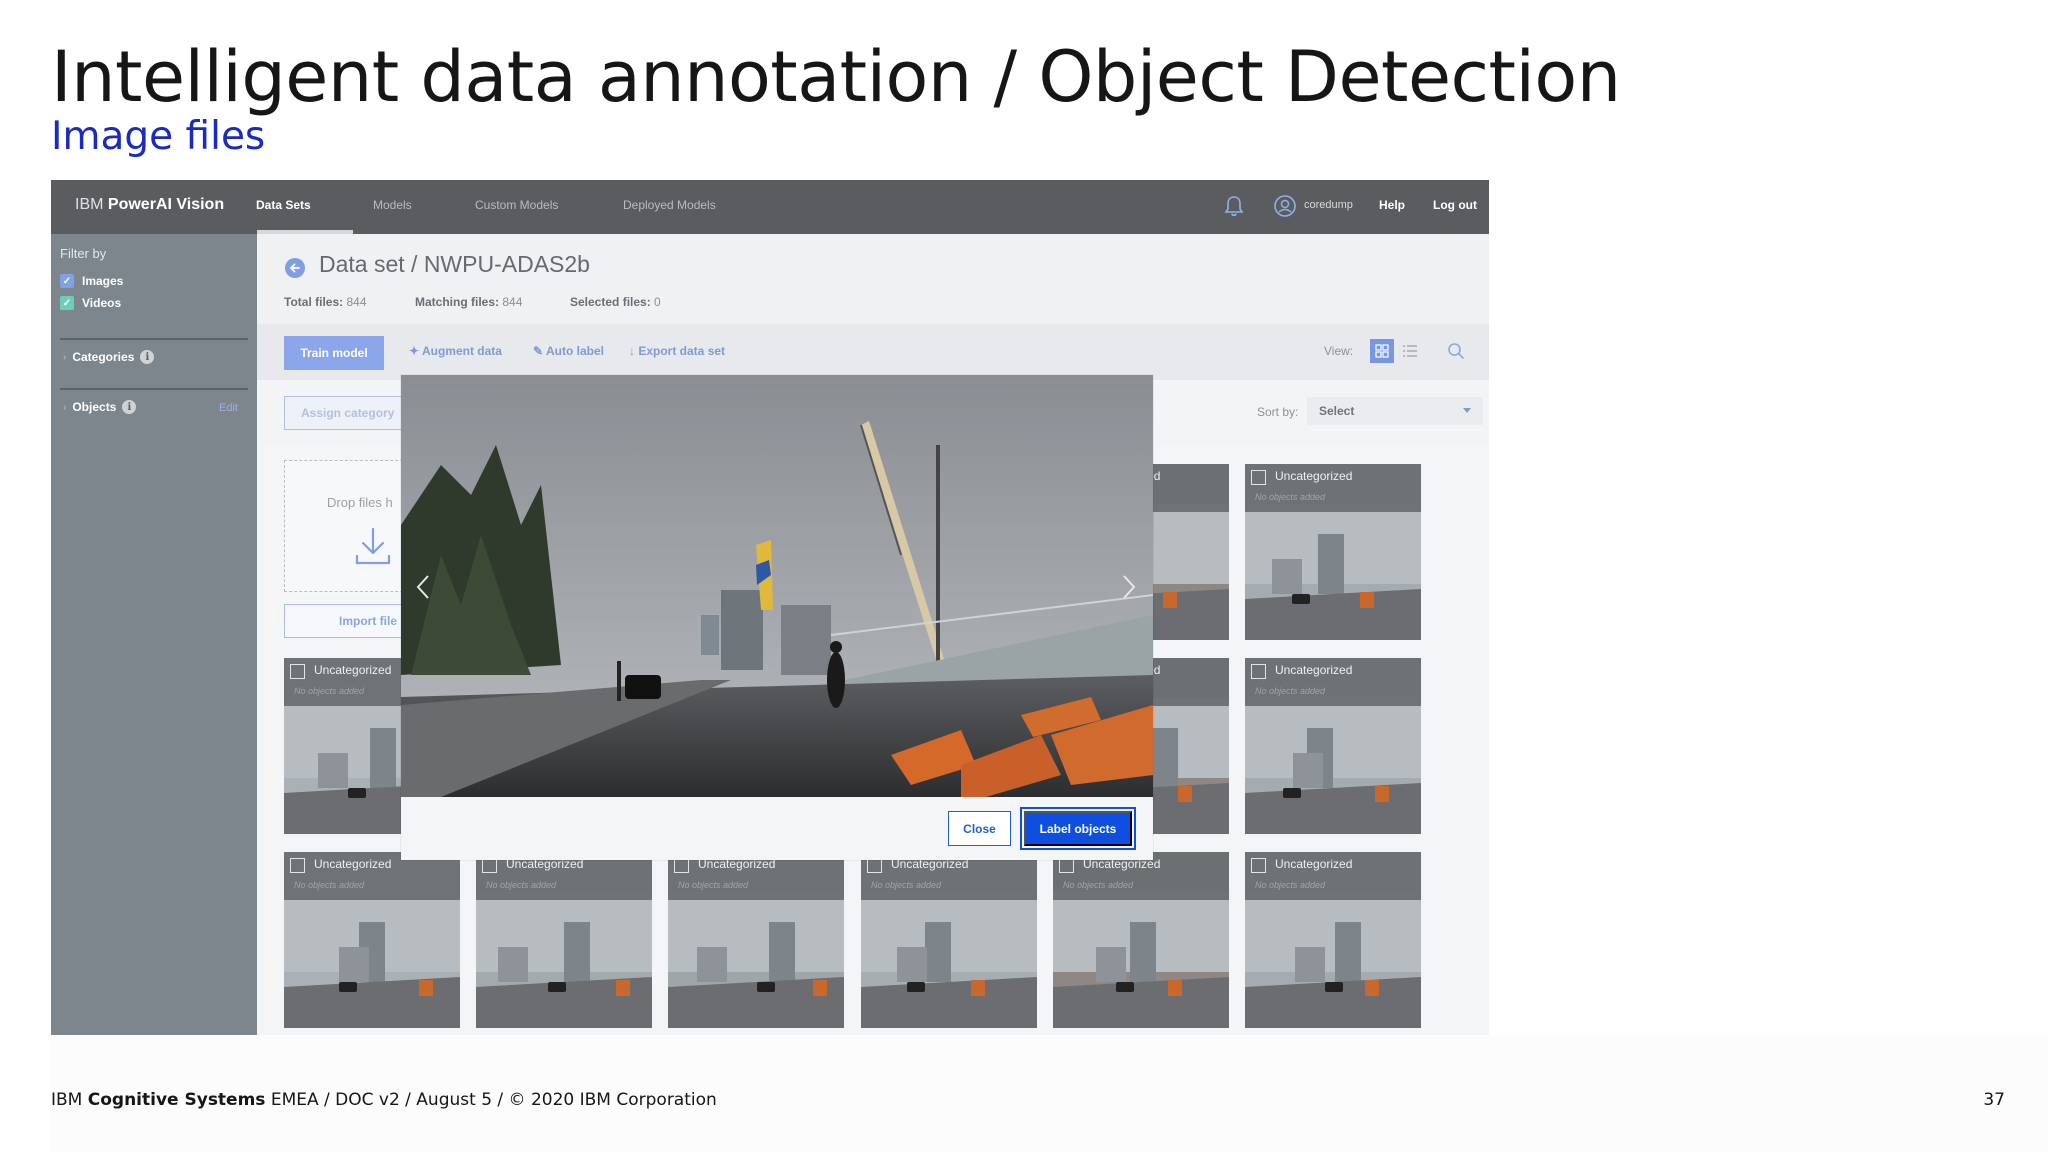 This screenshot has width=2048, height=1152. I want to click on tab-models: Models, so click(392, 205).